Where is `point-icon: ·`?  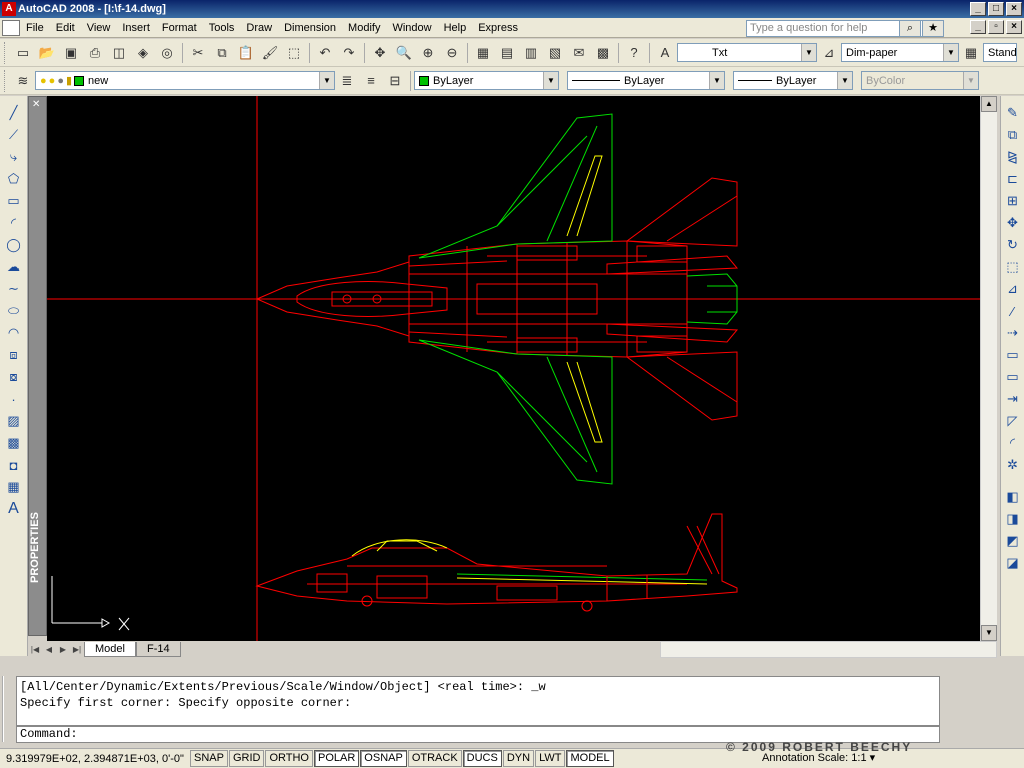
point-icon: · is located at coordinates (14, 399).